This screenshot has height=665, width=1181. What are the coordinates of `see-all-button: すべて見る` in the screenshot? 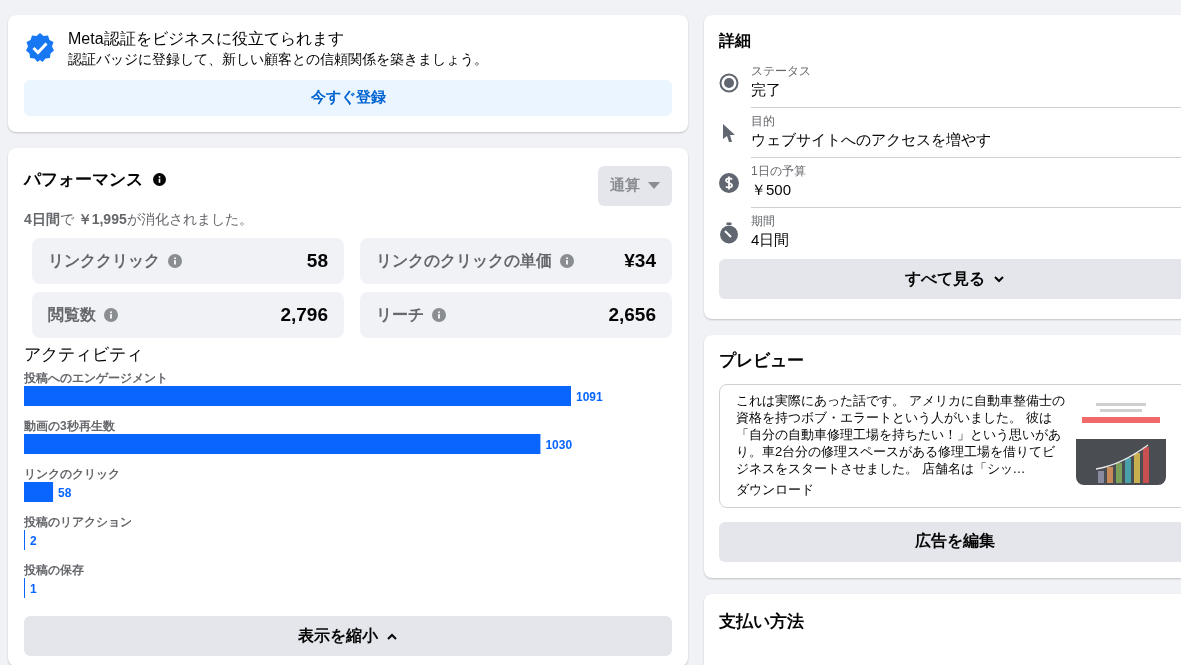 It's located at (950, 279).